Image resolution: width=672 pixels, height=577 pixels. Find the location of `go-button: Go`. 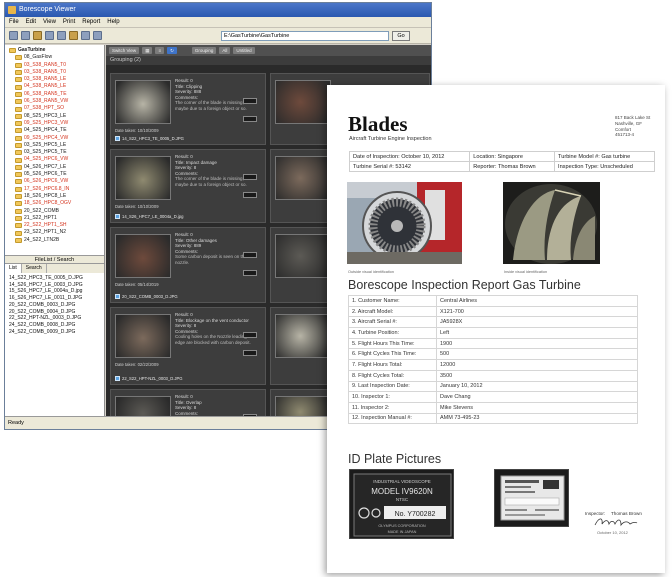

go-button: Go is located at coordinates (401, 35).